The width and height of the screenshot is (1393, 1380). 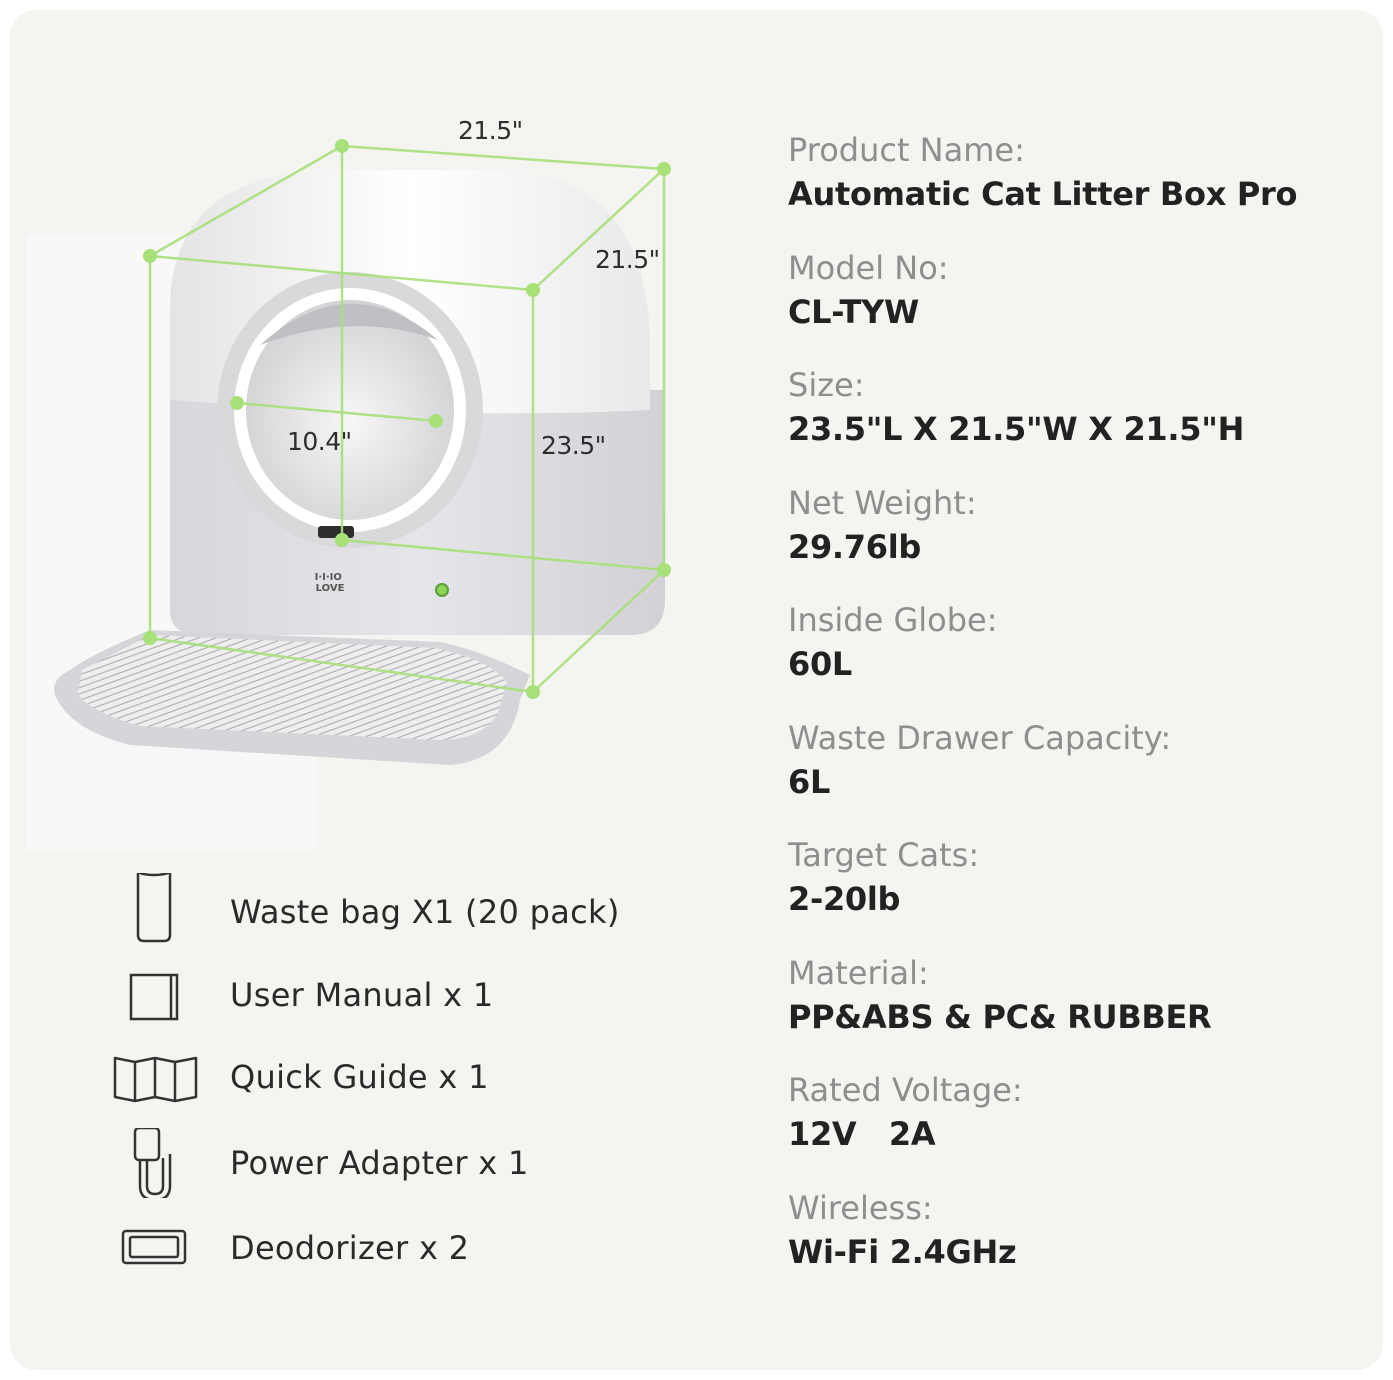 I want to click on spec-value: 60L, so click(x=820, y=664).